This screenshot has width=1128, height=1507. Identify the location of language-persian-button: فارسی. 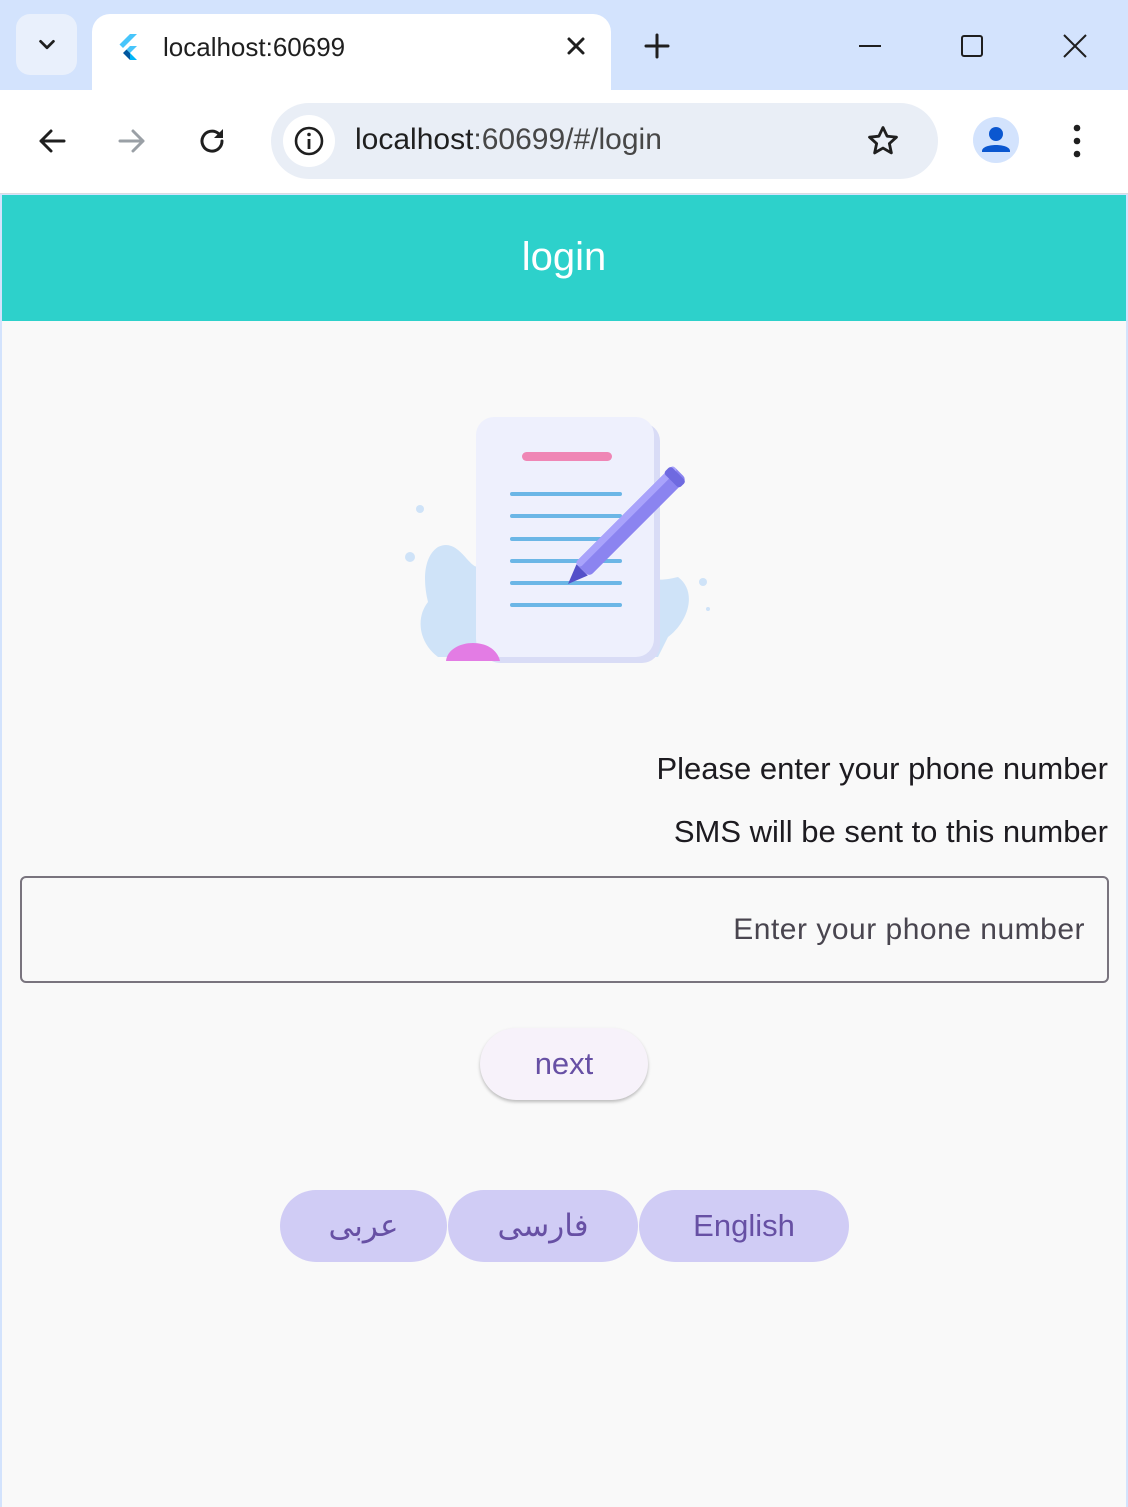
(543, 1226).